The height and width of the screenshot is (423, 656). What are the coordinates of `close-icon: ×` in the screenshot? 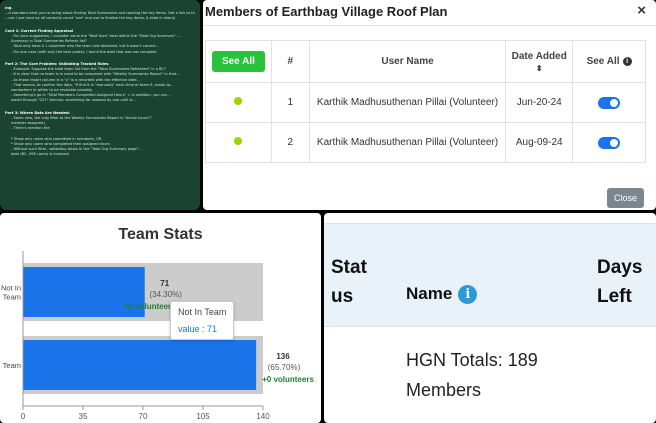 It's located at (641, 10).